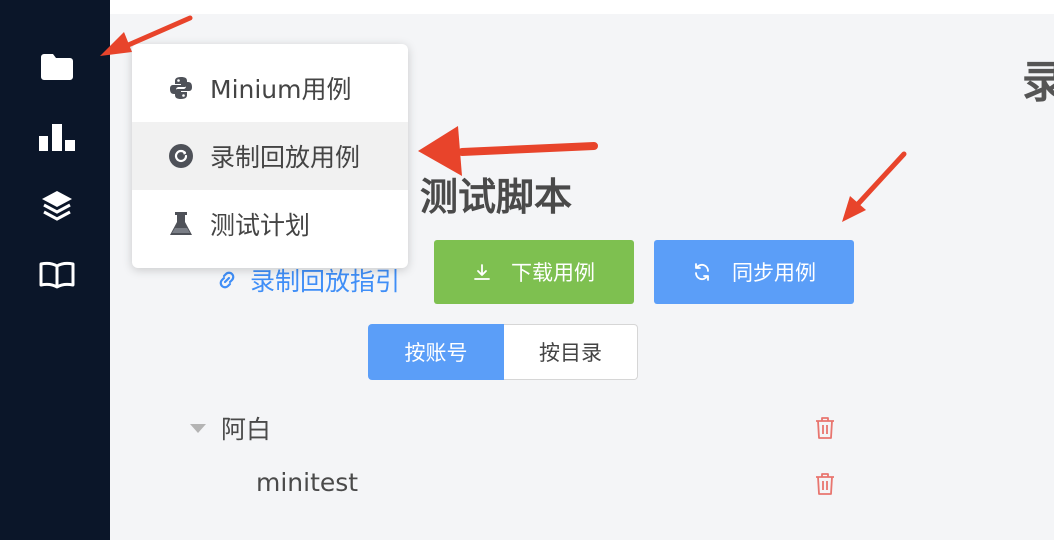 Image resolution: width=1054 pixels, height=540 pixels. Describe the element at coordinates (260, 225) in the screenshot. I see `menu-item-label: 测试计划` at that location.